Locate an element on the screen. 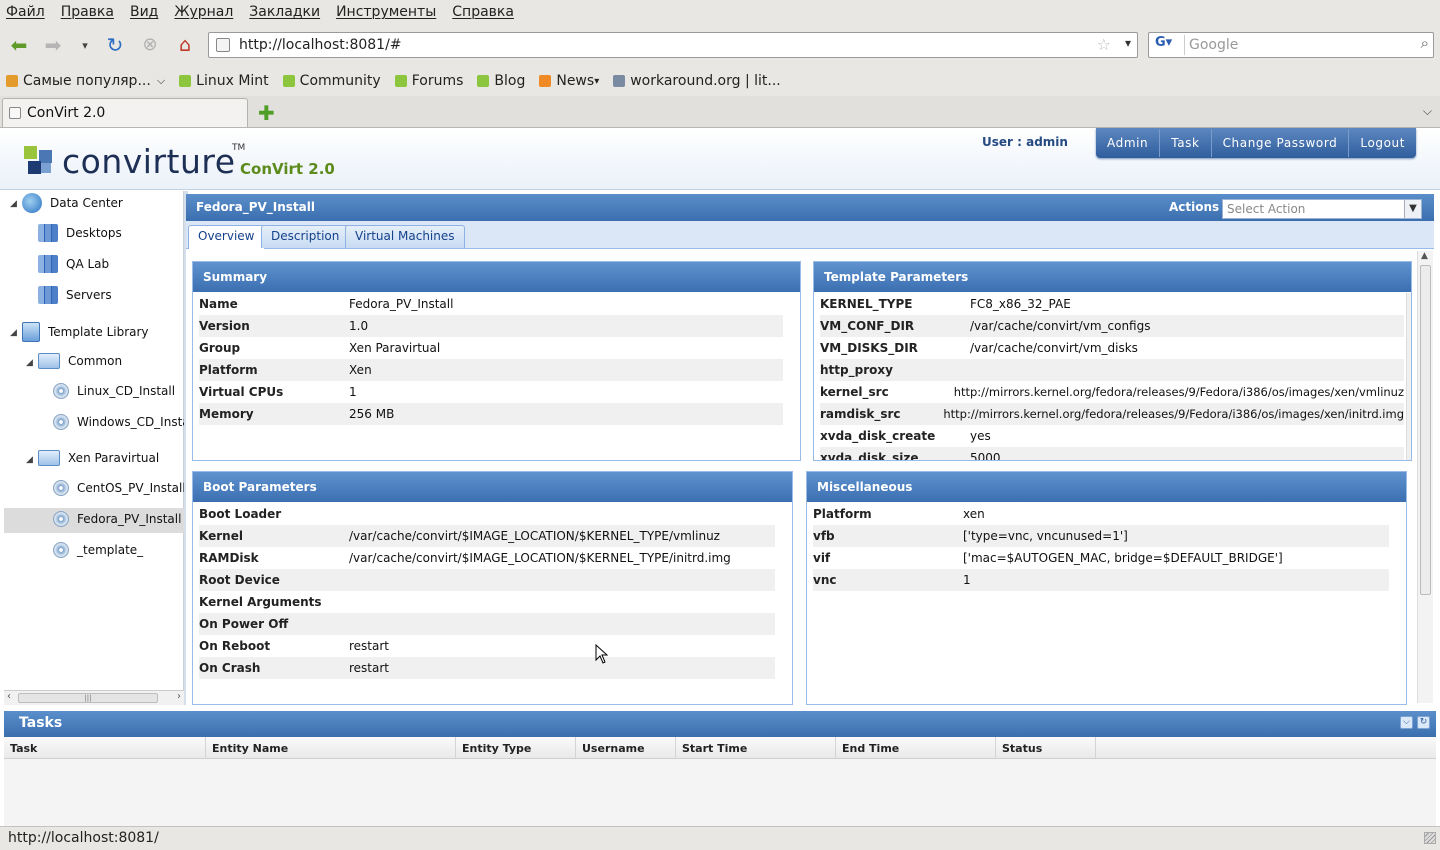 This screenshot has height=850, width=1440. bookmark-news: News ▾ is located at coordinates (569, 81).